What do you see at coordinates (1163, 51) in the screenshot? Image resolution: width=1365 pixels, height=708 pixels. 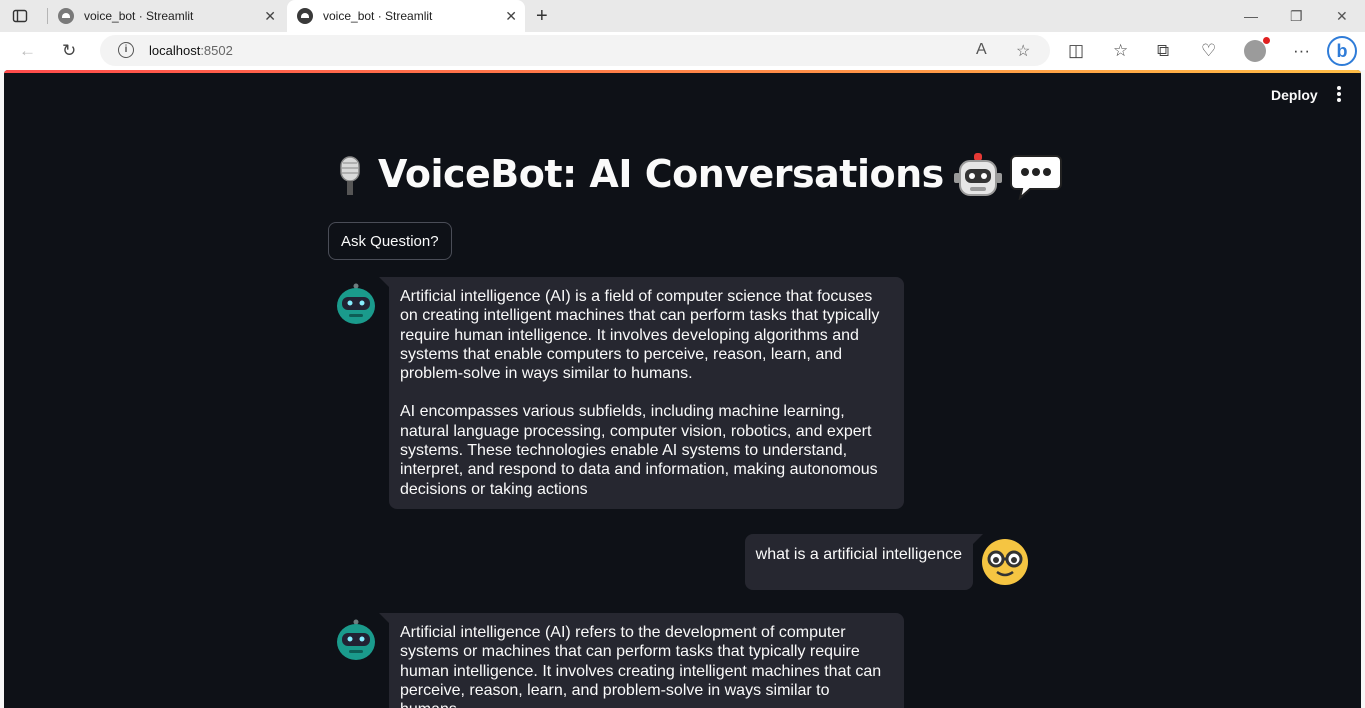 I see `collections-icon: ⧉` at bounding box center [1163, 51].